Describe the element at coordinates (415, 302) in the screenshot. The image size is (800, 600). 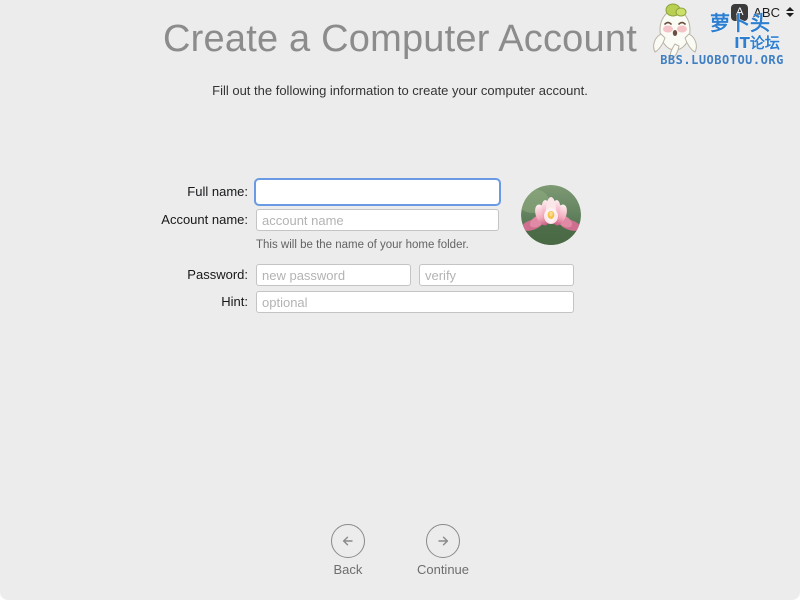
I see `hint-input` at that location.